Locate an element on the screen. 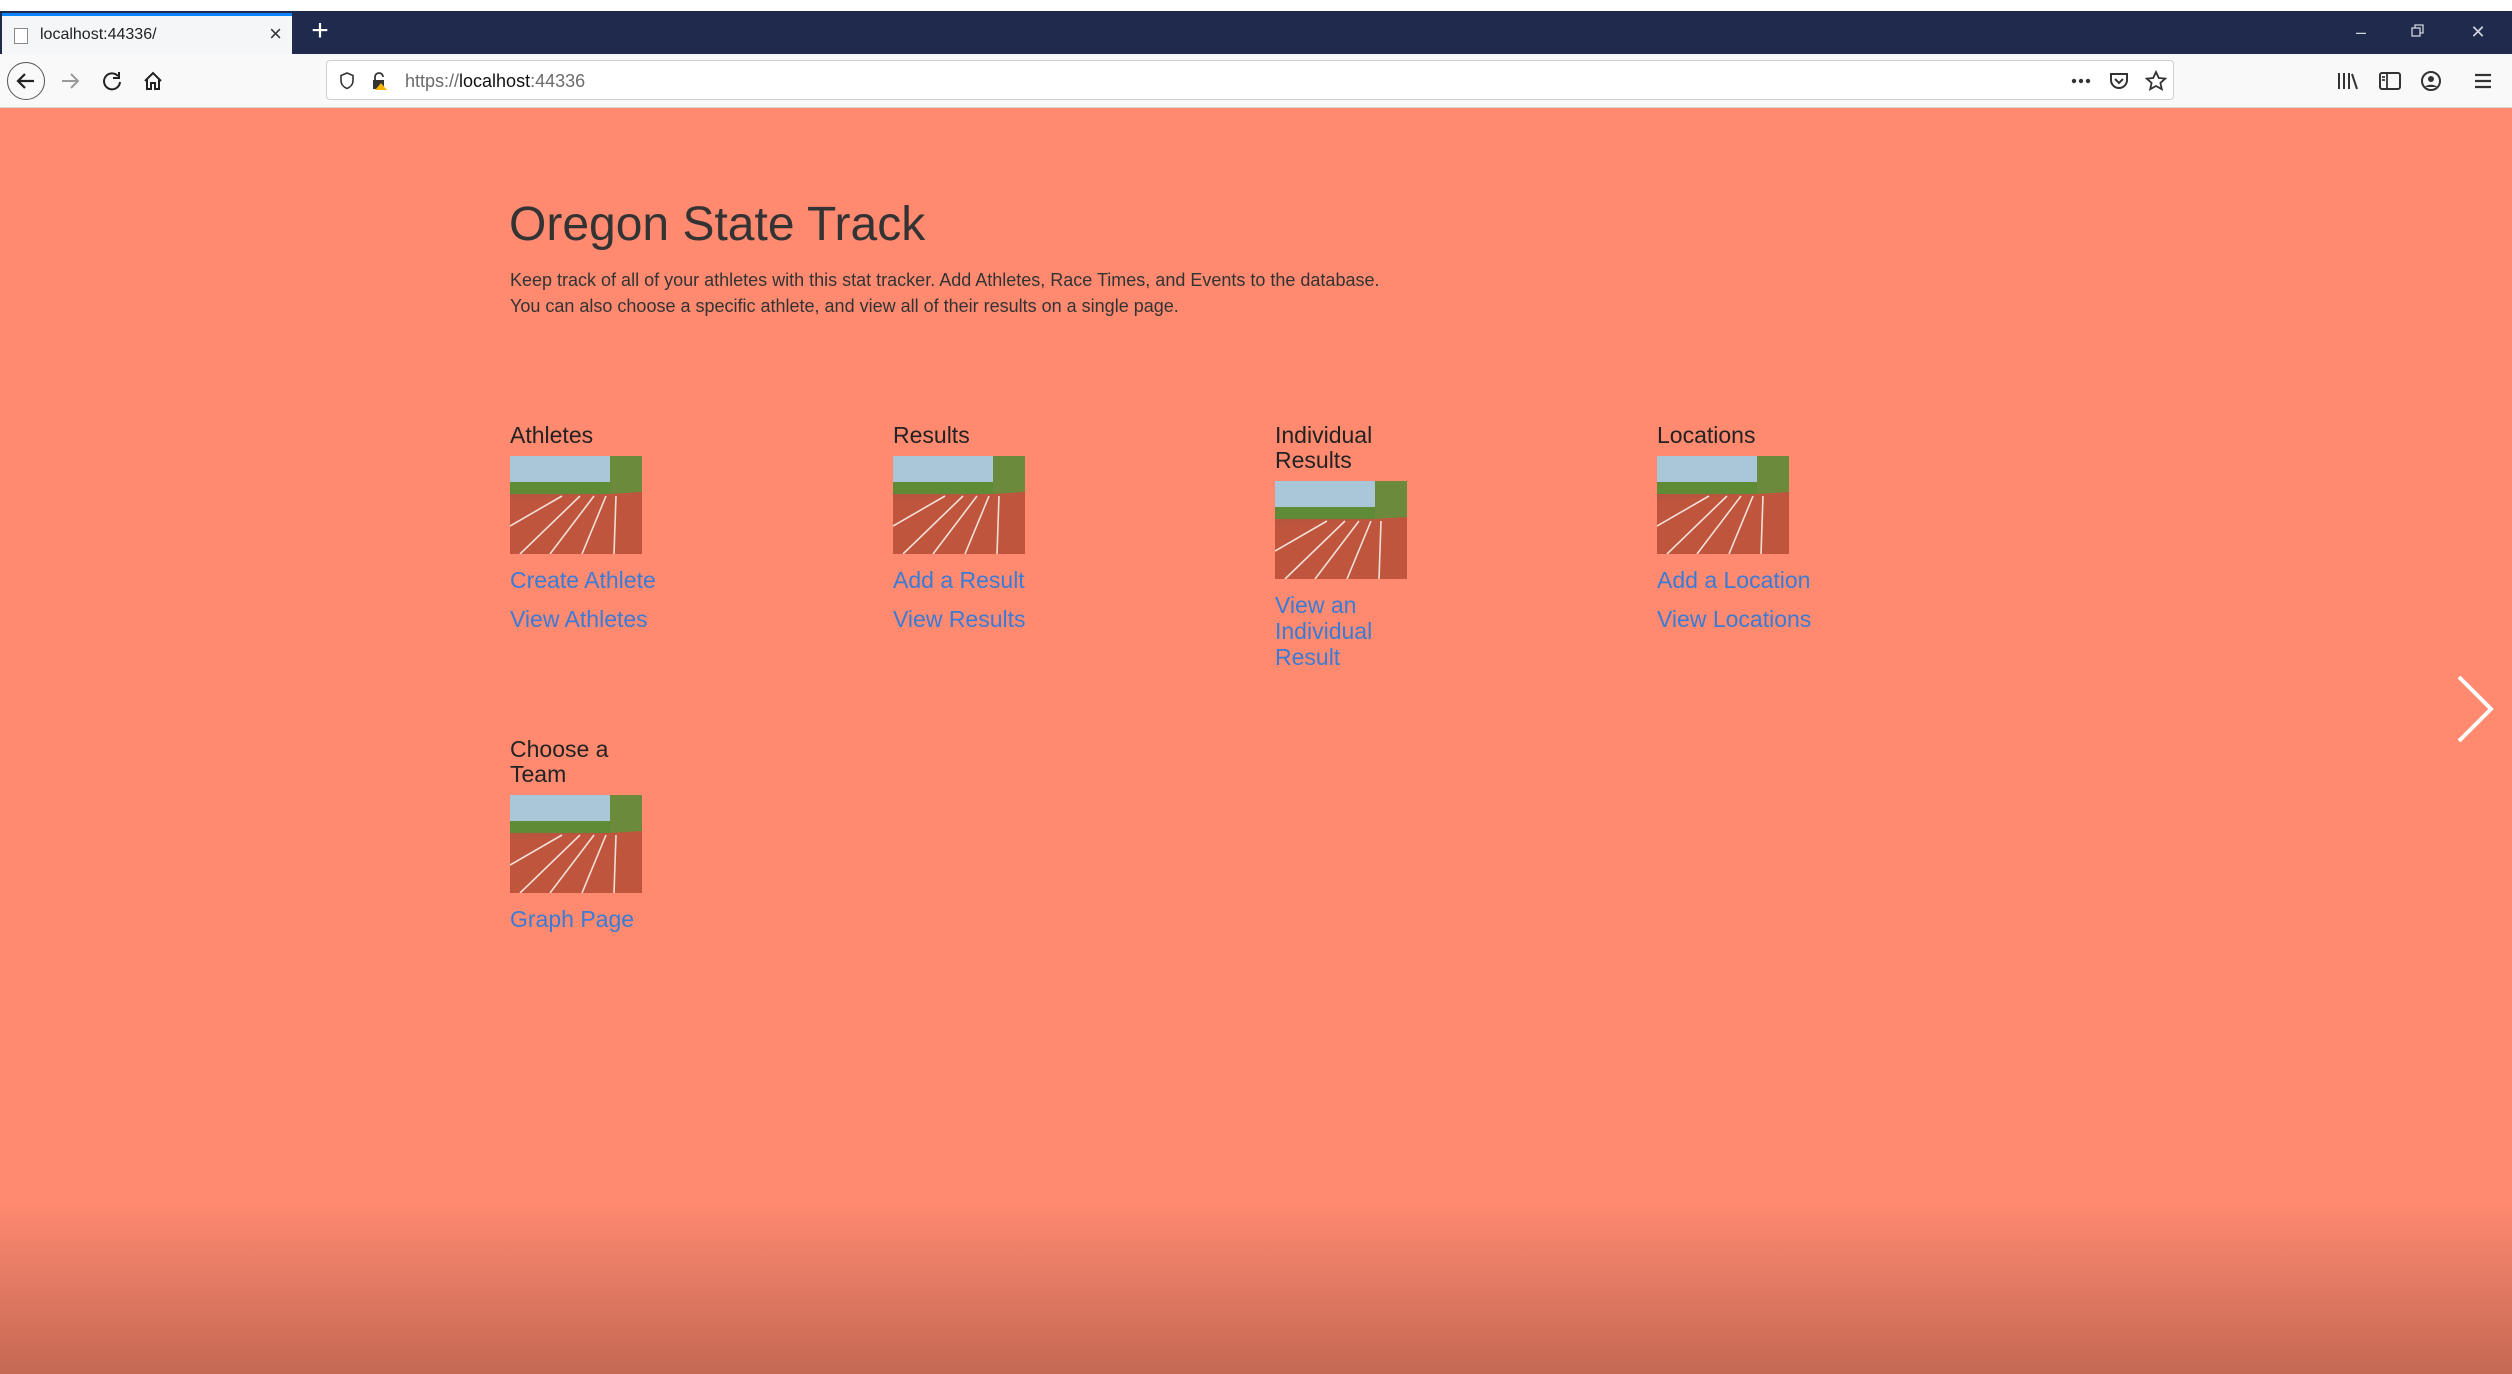 The height and width of the screenshot is (1374, 2512). menu-icon is located at coordinates (2483, 81).